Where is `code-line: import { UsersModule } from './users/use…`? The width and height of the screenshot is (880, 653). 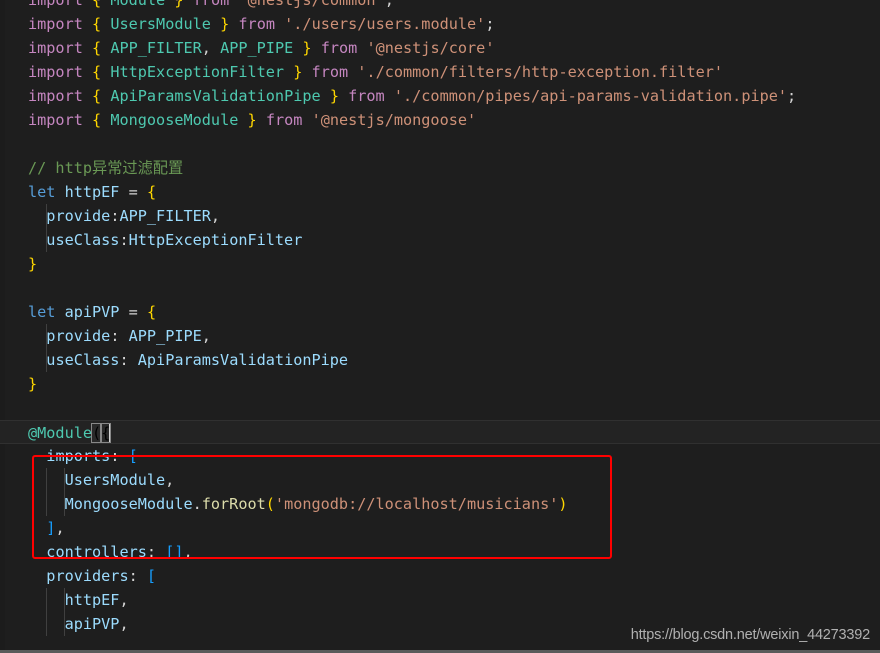
code-line: import { UsersModule } from './users/use… is located at coordinates (440, 24).